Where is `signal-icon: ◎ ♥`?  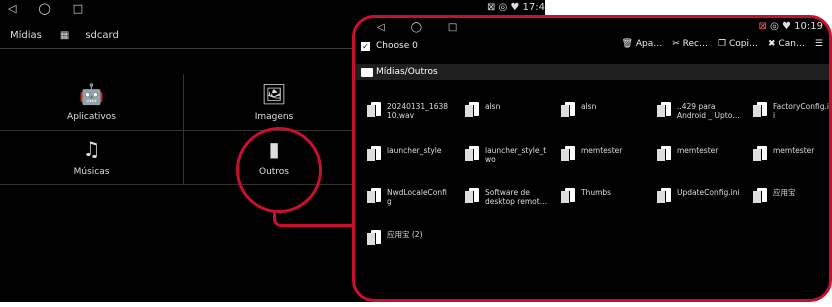
signal-icon: ◎ ♥ is located at coordinates (780, 26).